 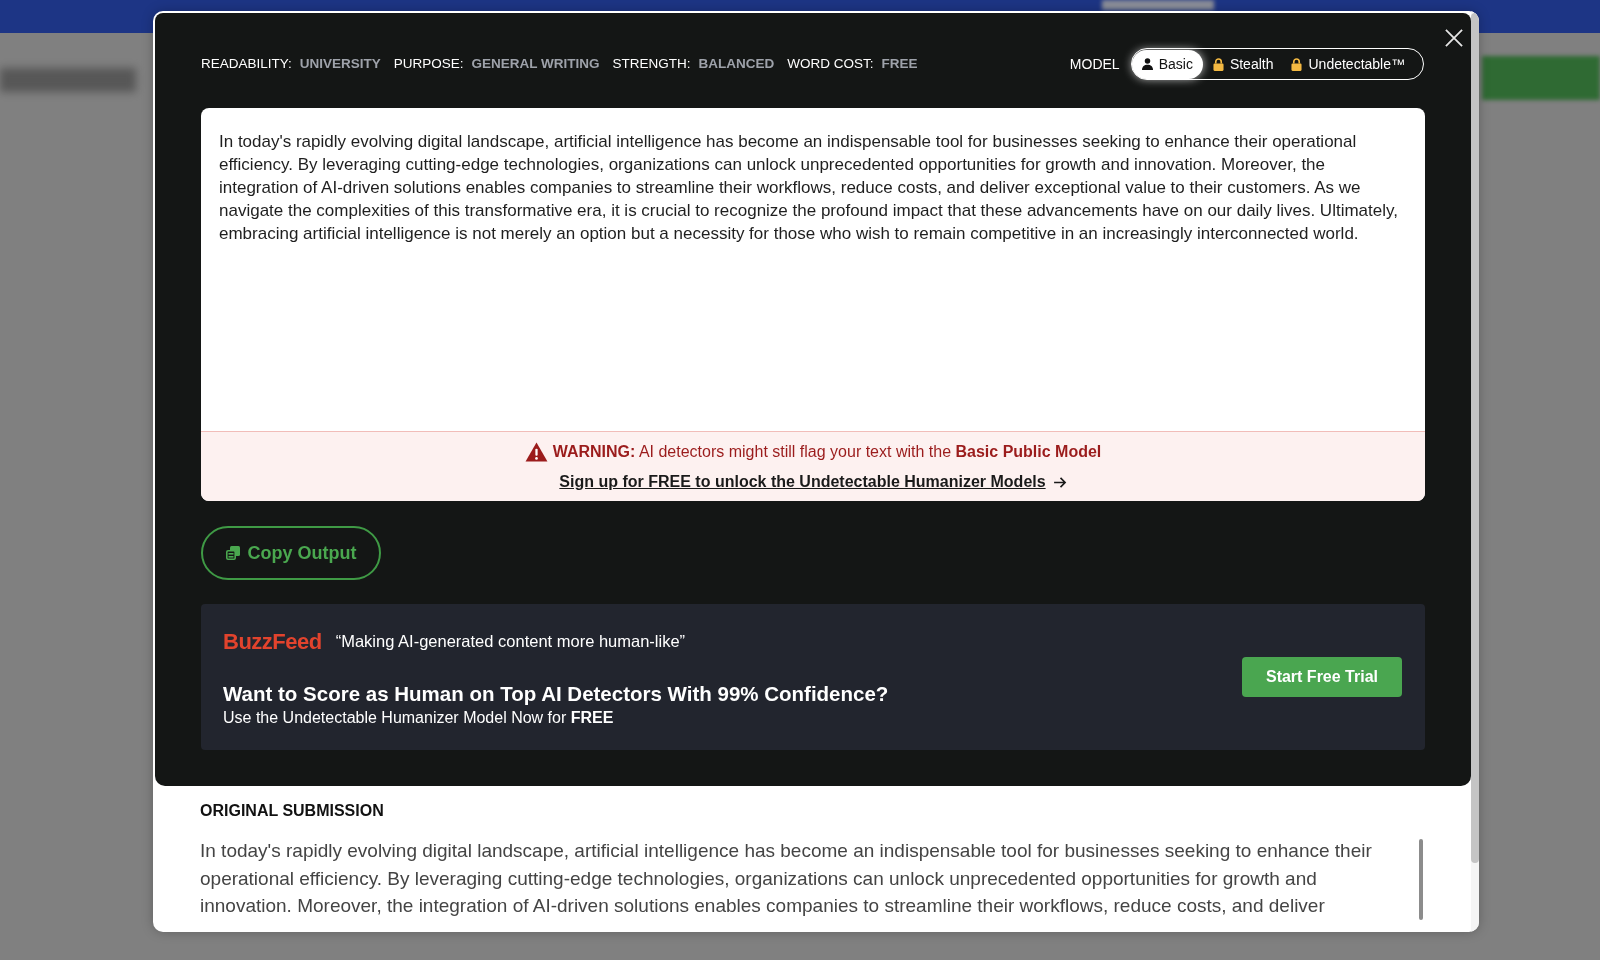 I want to click on promo-quote: “Making AI-generated content more human-like”, so click(x=510, y=642).